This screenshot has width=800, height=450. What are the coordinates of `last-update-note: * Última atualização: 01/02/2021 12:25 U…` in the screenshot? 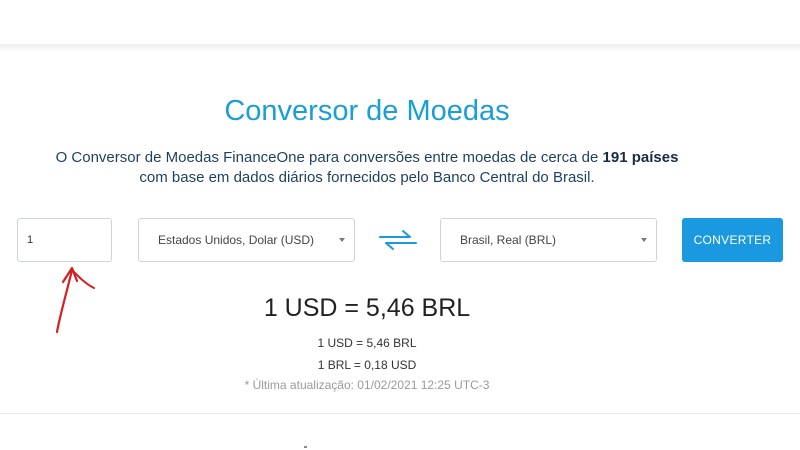 It's located at (367, 385).